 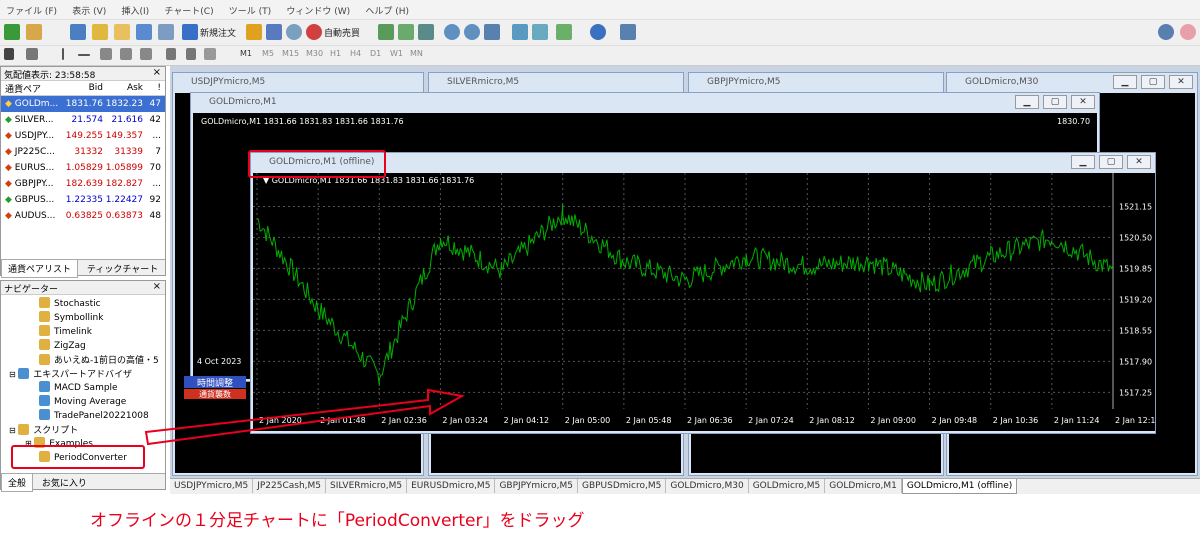 I want to click on tab-tick-chart: ティックチャート, so click(x=122, y=268).